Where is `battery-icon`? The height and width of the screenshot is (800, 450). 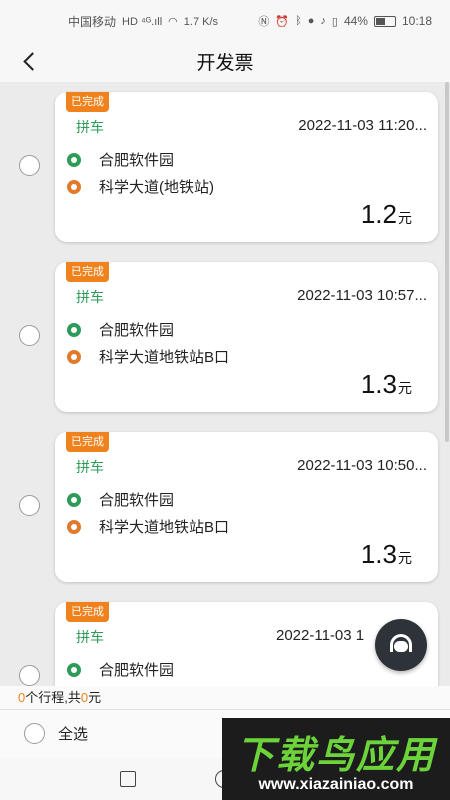
battery-icon is located at coordinates (384, 21).